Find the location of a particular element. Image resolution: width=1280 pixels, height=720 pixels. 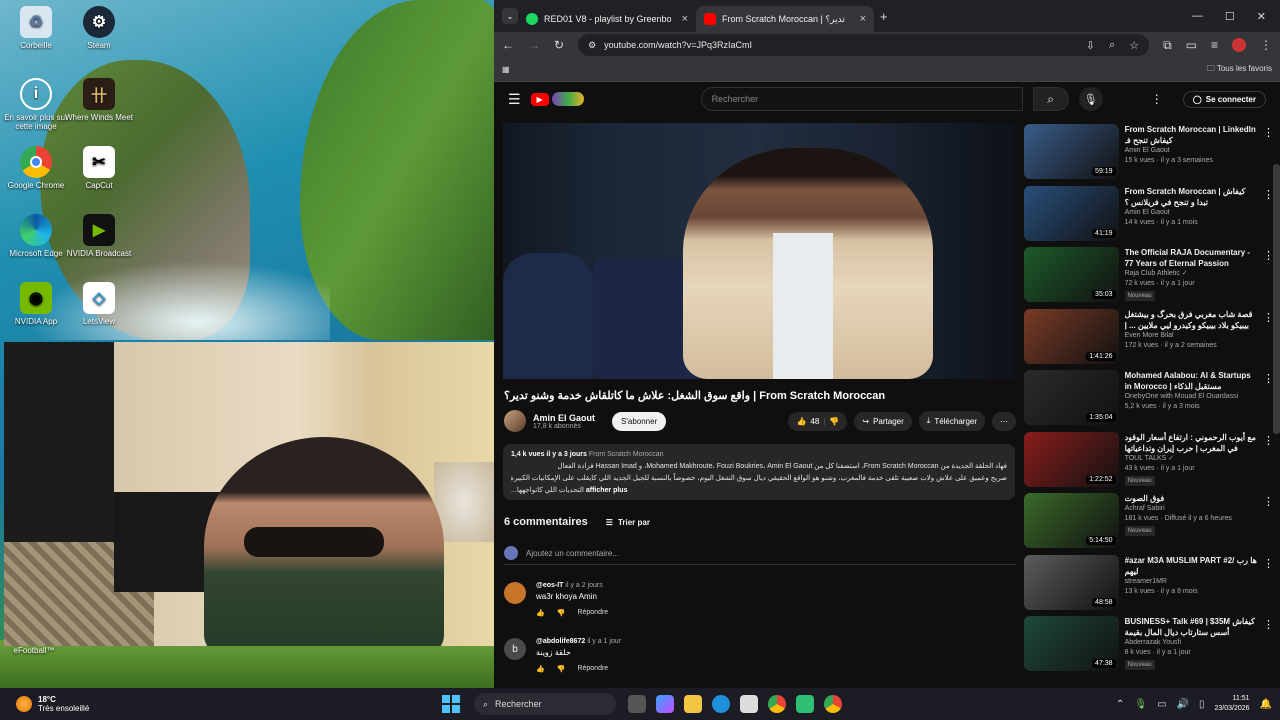

related-video-title: فوق الصوت is located at coordinates (1191, 498).